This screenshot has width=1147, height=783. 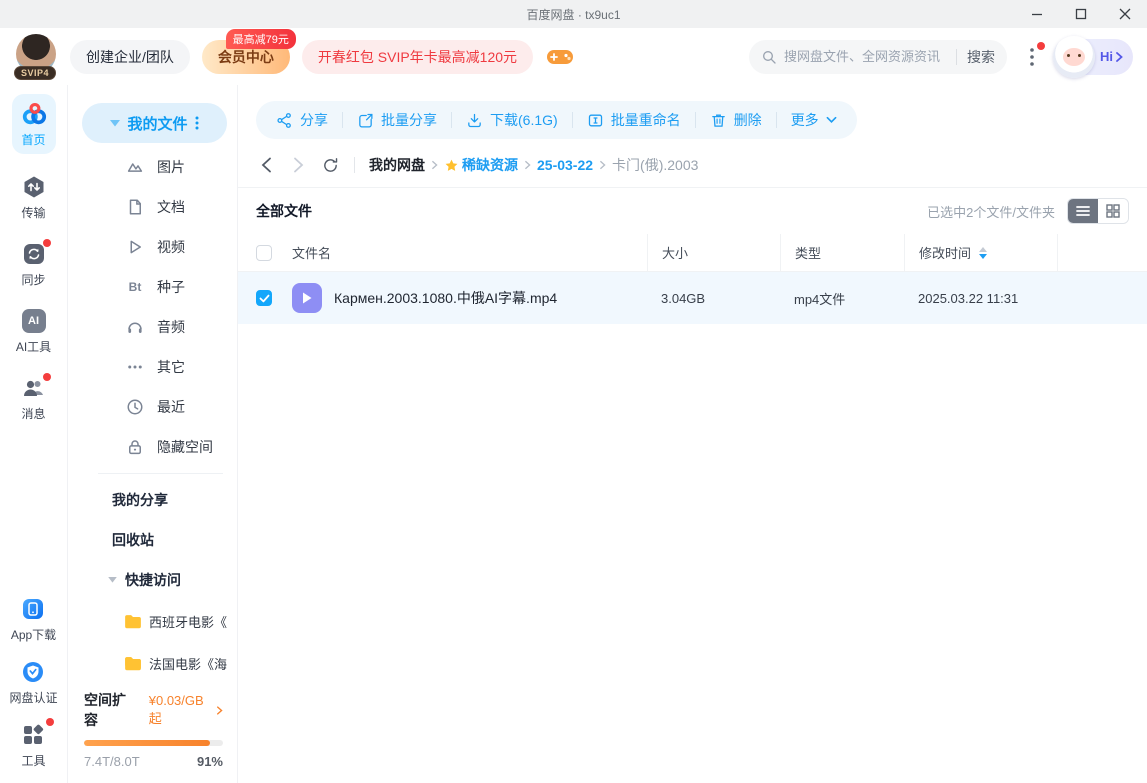 I want to click on more-menu-button, so click(x=1032, y=57).